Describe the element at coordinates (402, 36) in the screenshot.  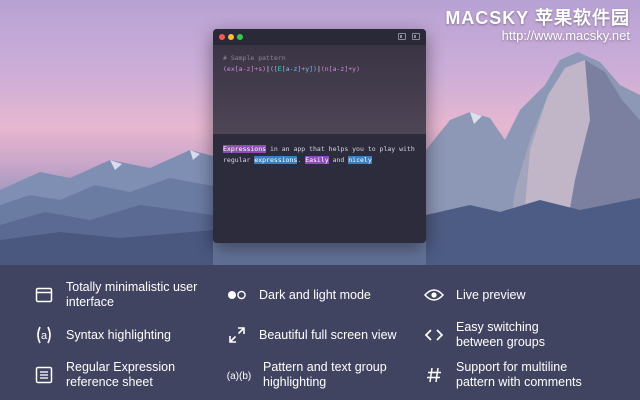
I see `sidebar-toggle-icon` at that location.